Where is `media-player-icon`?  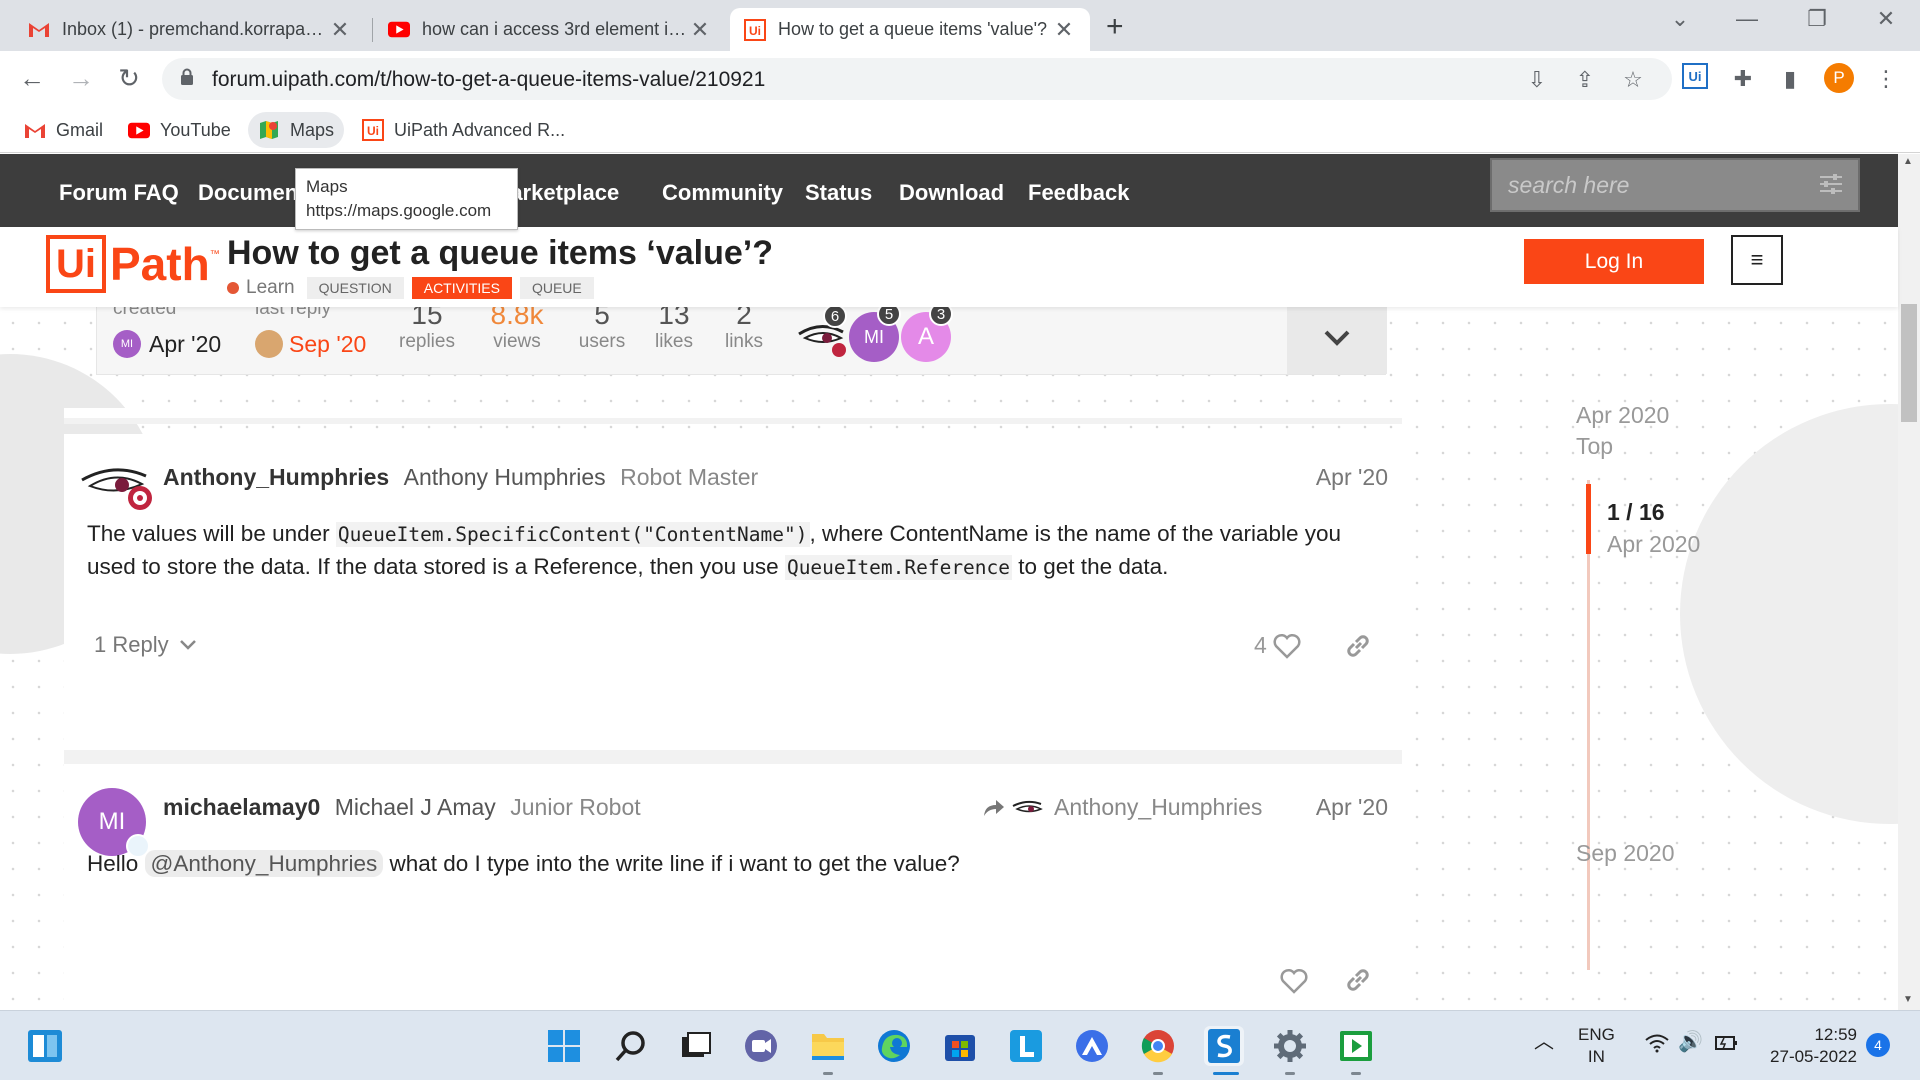 media-player-icon is located at coordinates (1356, 1046).